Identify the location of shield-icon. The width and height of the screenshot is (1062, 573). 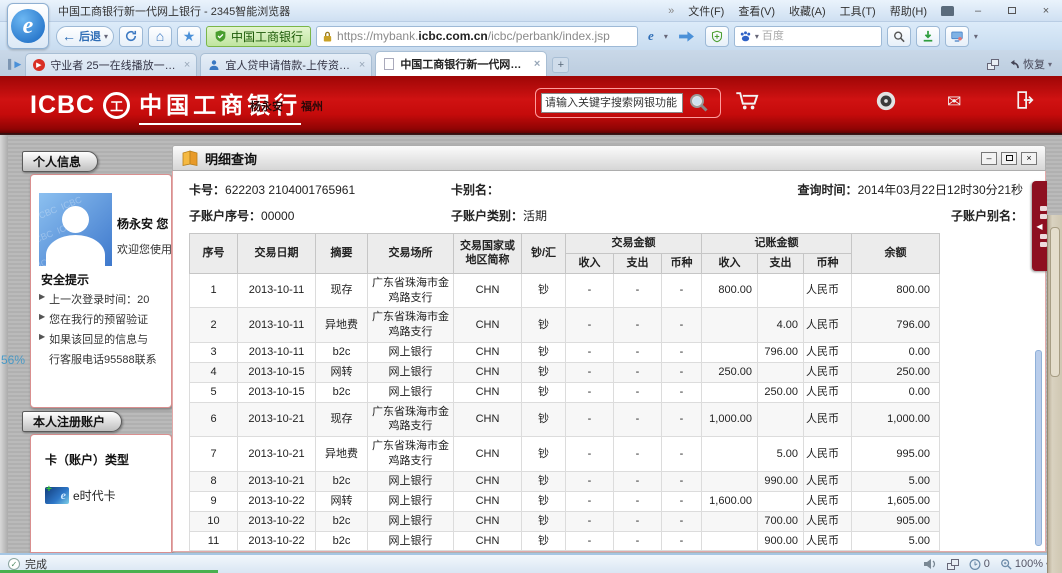
(220, 36).